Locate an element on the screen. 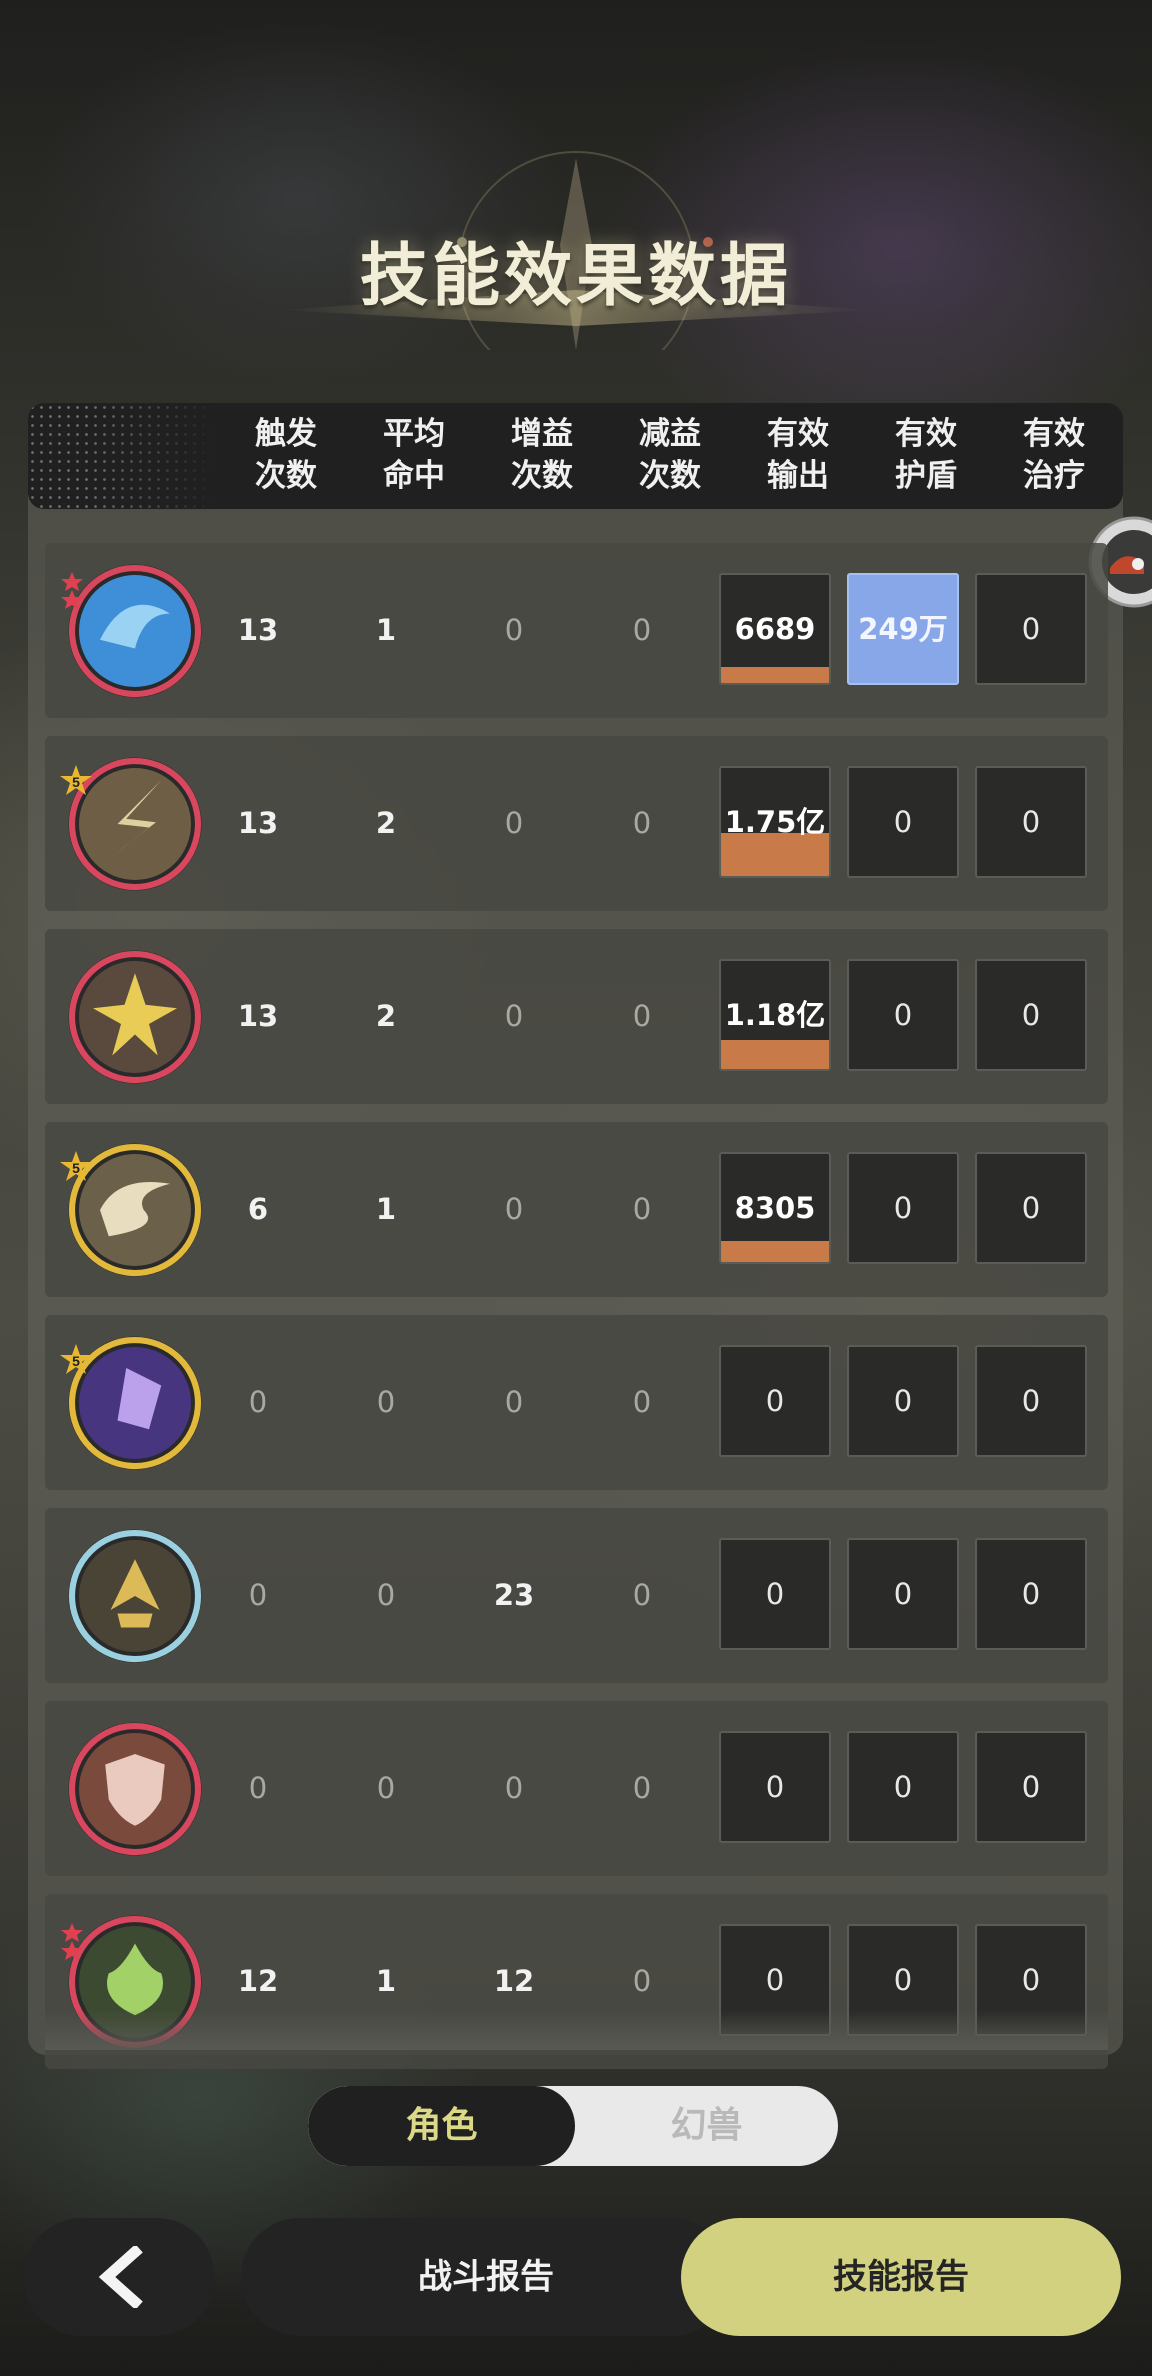 The width and height of the screenshot is (1152, 2376). skill-row: 50000000 is located at coordinates (576, 1402).